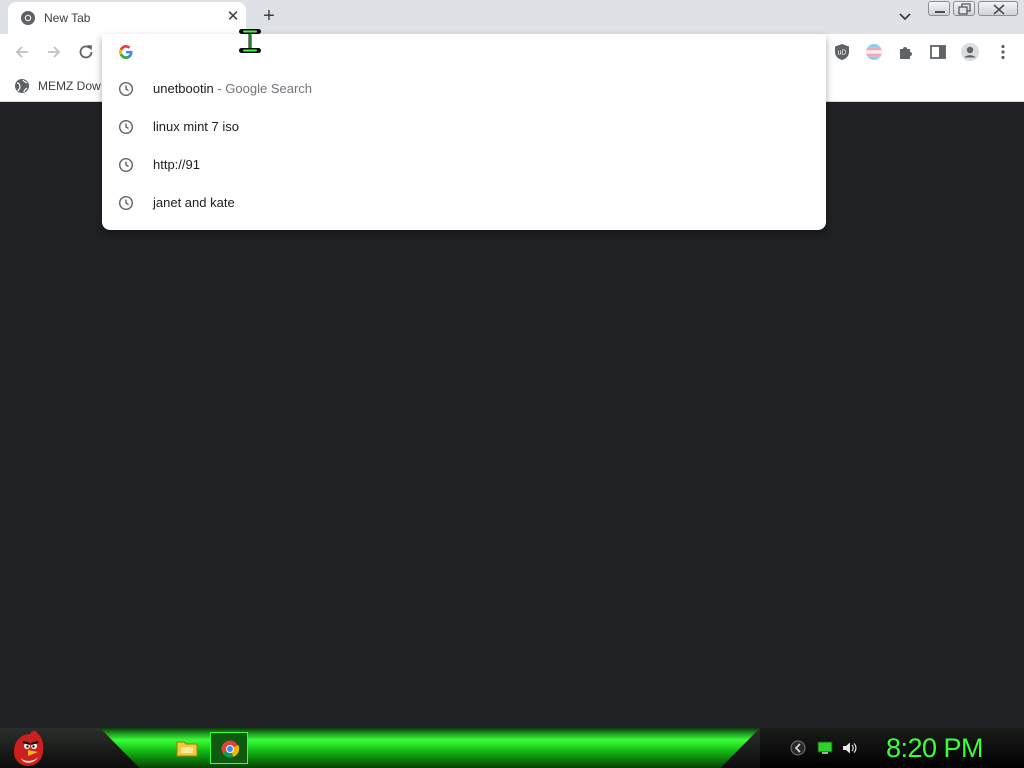 The height and width of the screenshot is (768, 1024). I want to click on minimize-icon, so click(940, 12).